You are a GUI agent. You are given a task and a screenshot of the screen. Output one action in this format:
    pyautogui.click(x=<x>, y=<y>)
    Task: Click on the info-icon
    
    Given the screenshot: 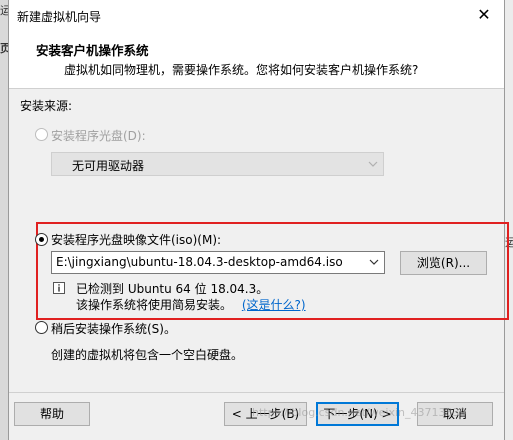 What is the action you would take?
    pyautogui.click(x=59, y=288)
    